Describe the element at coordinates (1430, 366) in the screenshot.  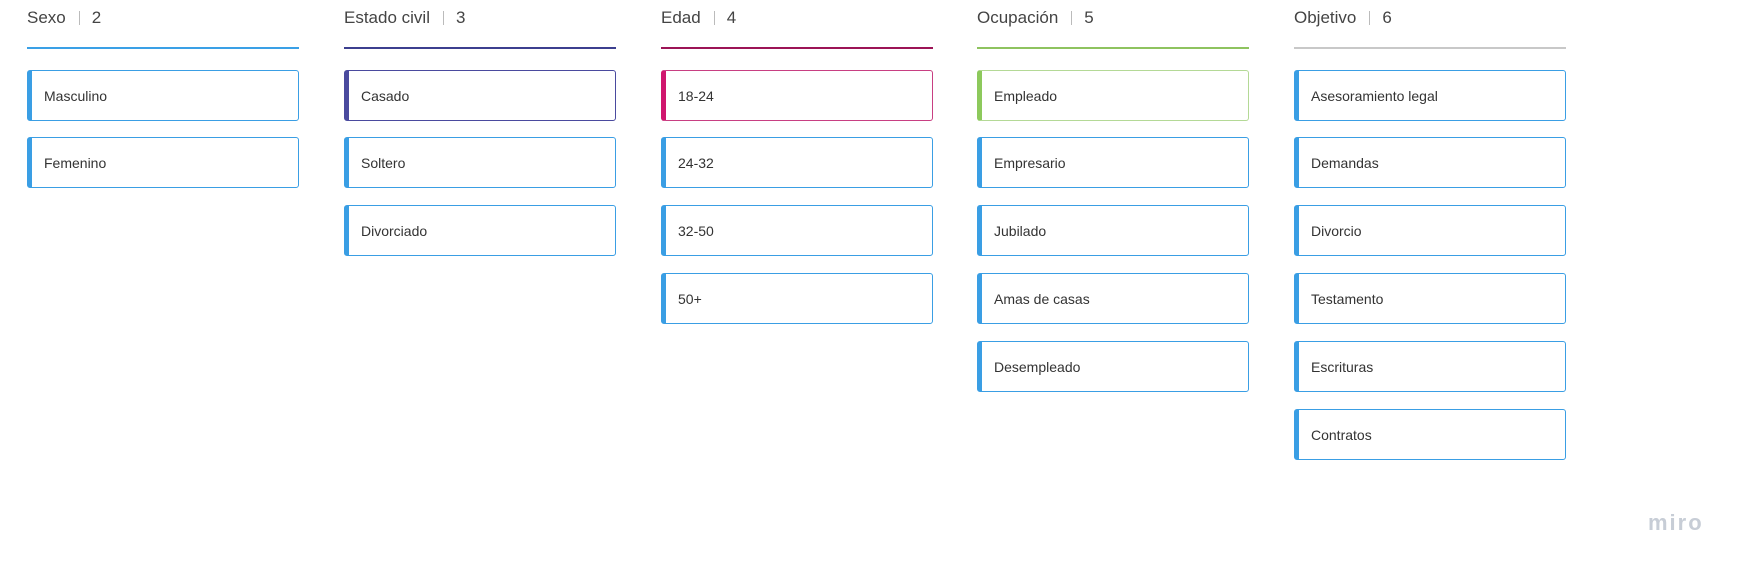
I see `card-escrituras: Escrituras` at that location.